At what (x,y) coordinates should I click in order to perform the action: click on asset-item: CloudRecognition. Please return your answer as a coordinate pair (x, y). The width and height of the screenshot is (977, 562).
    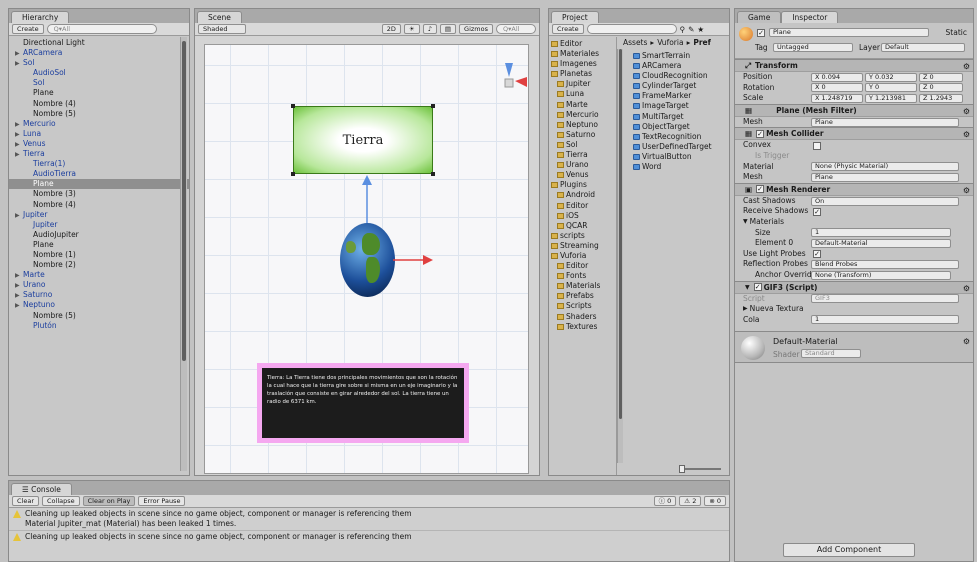
    Looking at the image, I should click on (679, 76).